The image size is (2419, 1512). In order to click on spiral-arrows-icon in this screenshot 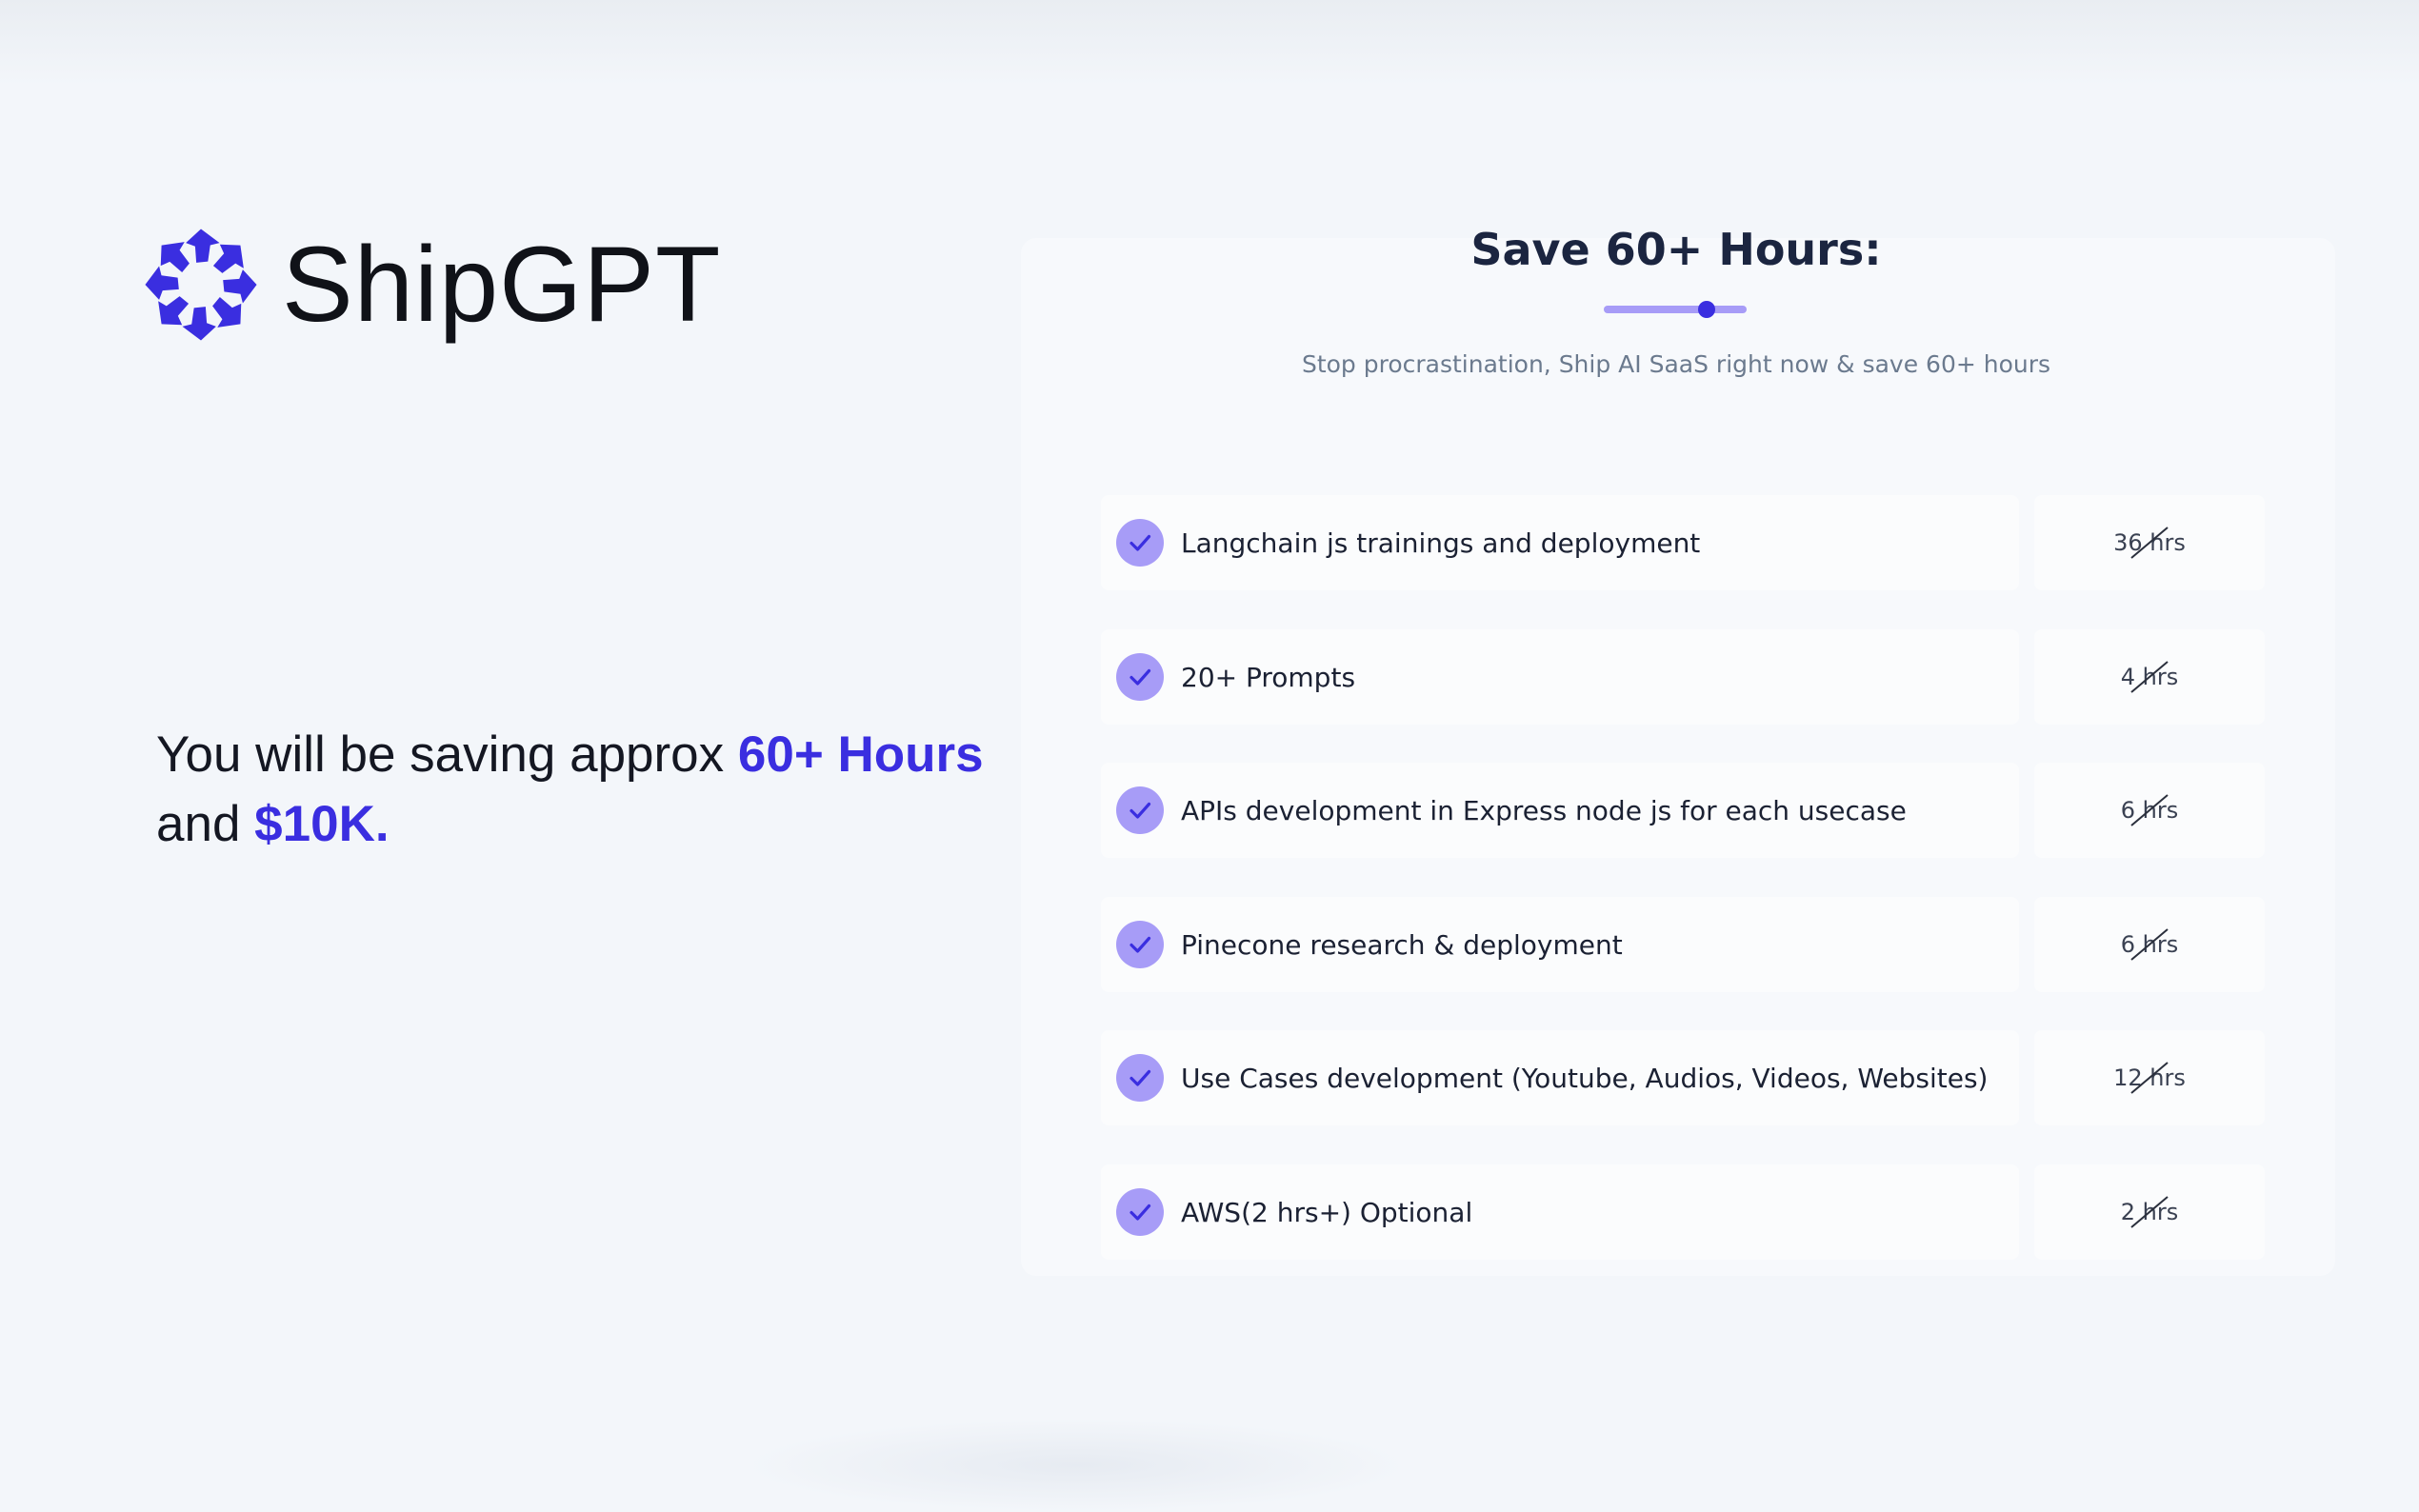, I will do `click(201, 285)`.